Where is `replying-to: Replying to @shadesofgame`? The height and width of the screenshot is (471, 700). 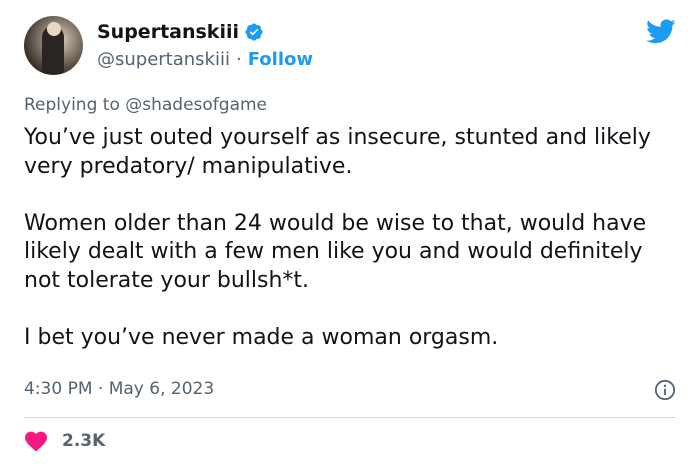
replying-to: Replying to @shadesofgame is located at coordinates (145, 105).